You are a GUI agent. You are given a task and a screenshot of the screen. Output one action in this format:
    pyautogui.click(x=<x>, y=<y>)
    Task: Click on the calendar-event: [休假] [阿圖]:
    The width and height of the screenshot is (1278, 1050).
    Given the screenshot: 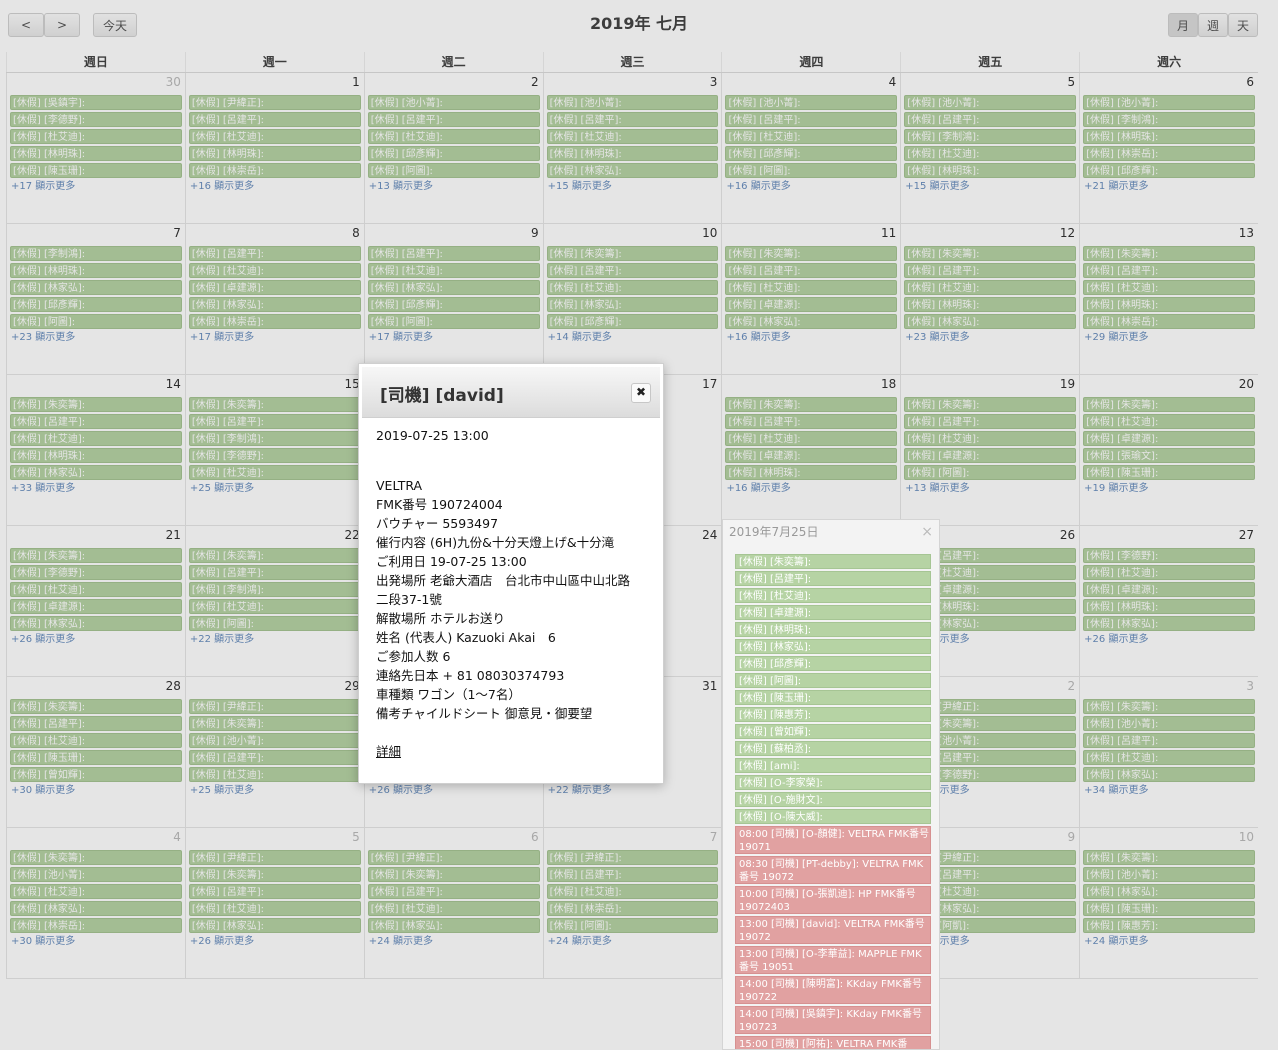 What is the action you would take?
    pyautogui.click(x=833, y=680)
    